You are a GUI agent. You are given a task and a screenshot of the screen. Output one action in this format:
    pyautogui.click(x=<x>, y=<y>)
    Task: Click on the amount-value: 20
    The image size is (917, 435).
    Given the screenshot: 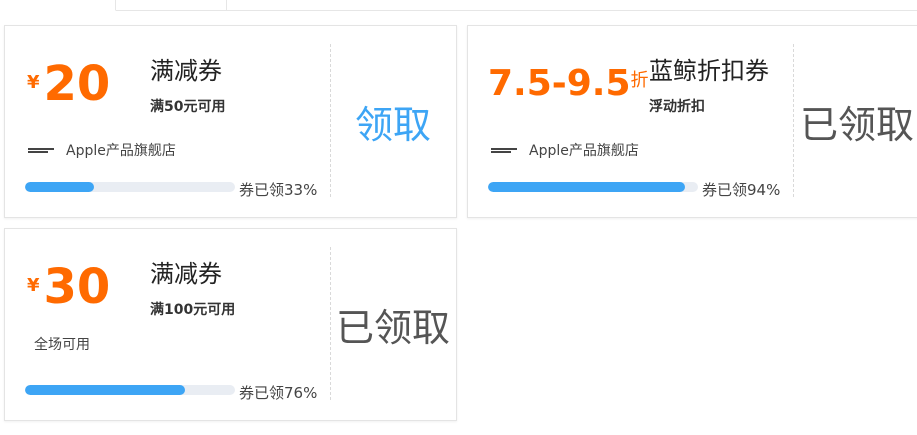 What is the action you would take?
    pyautogui.click(x=77, y=84)
    